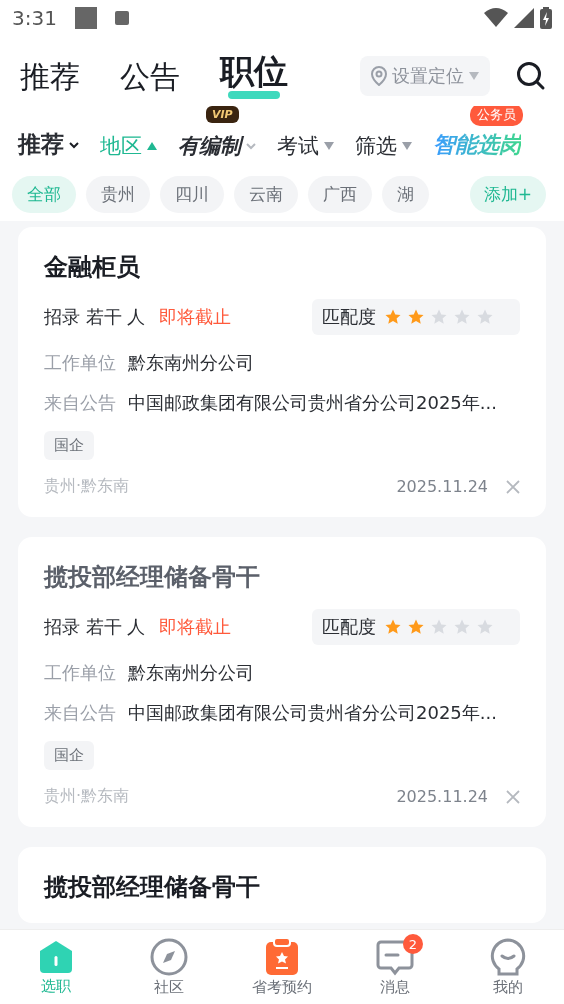 The height and width of the screenshot is (1004, 564). What do you see at coordinates (412, 944) in the screenshot?
I see `unread-badge: 2` at bounding box center [412, 944].